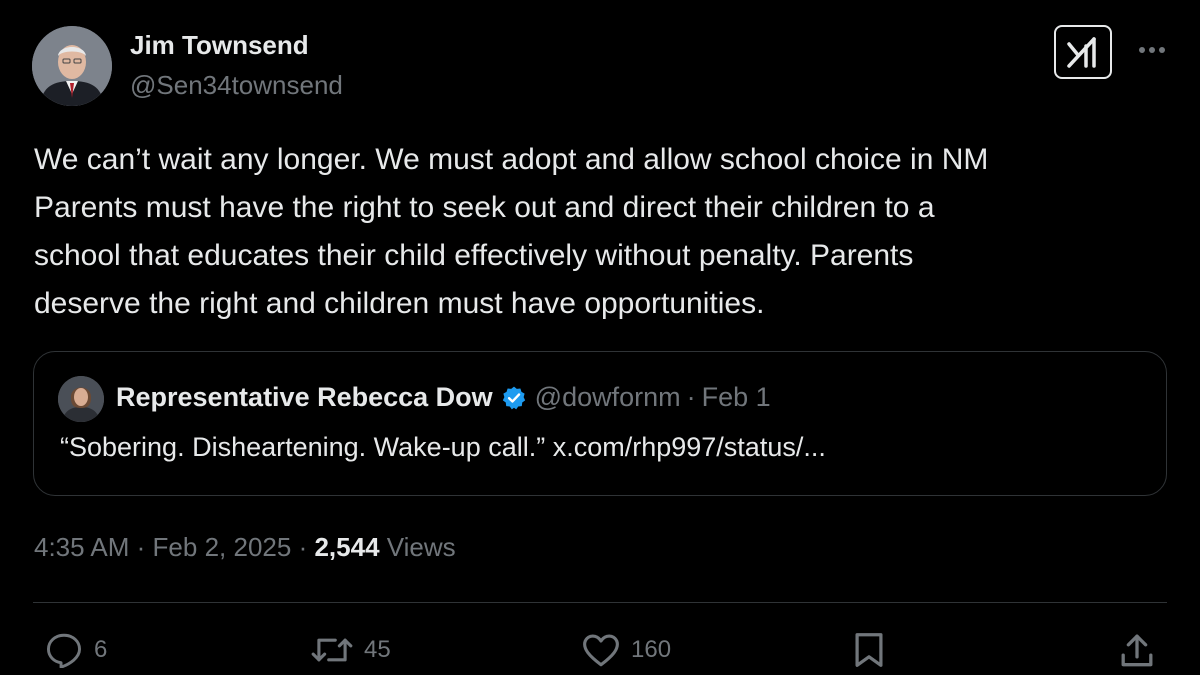 The width and height of the screenshot is (1200, 675). What do you see at coordinates (304, 397) in the screenshot?
I see `quoted-author-name: Representative Rebecca Dow` at bounding box center [304, 397].